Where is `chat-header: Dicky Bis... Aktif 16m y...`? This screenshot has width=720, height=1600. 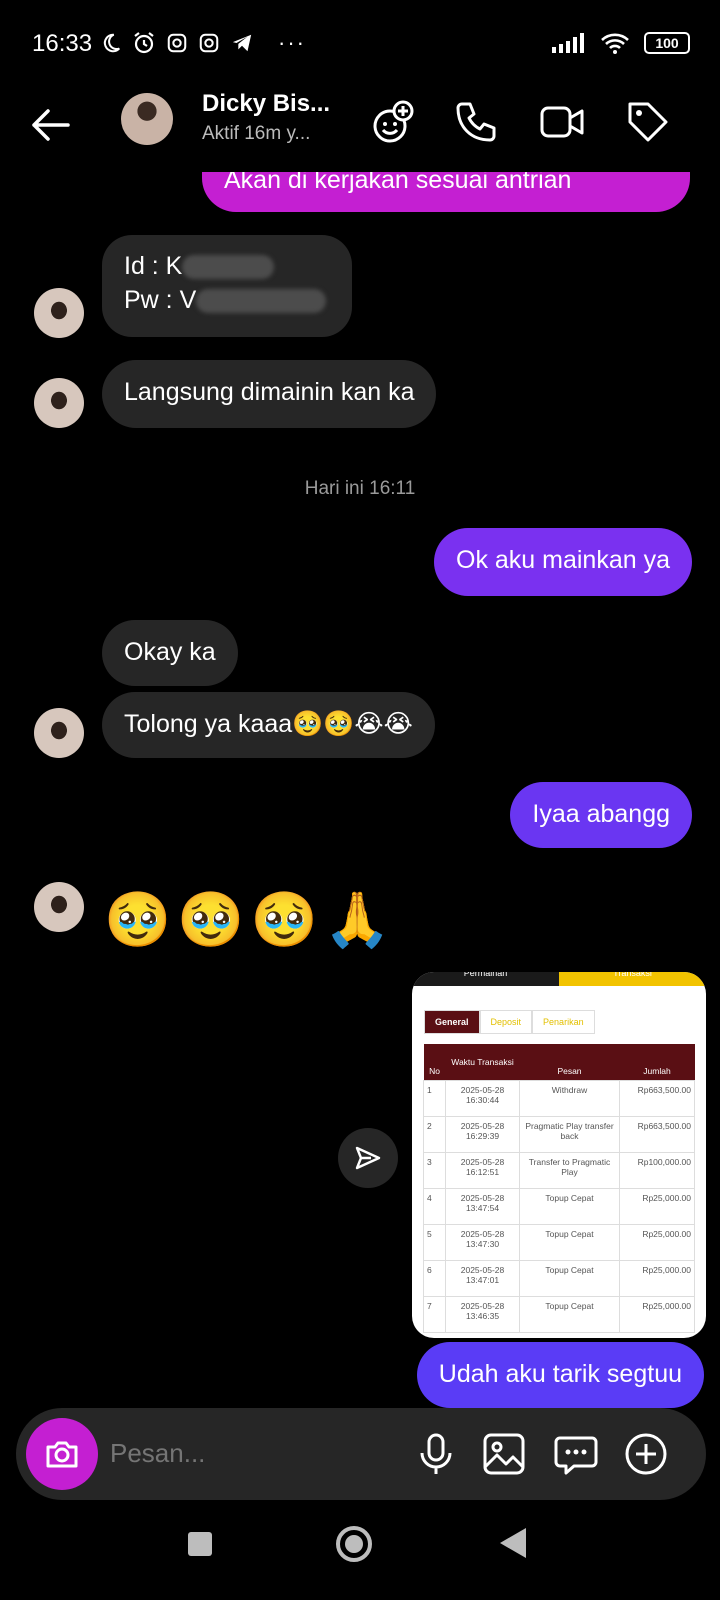 chat-header: Dicky Bis... Aktif 16m y... is located at coordinates (360, 126).